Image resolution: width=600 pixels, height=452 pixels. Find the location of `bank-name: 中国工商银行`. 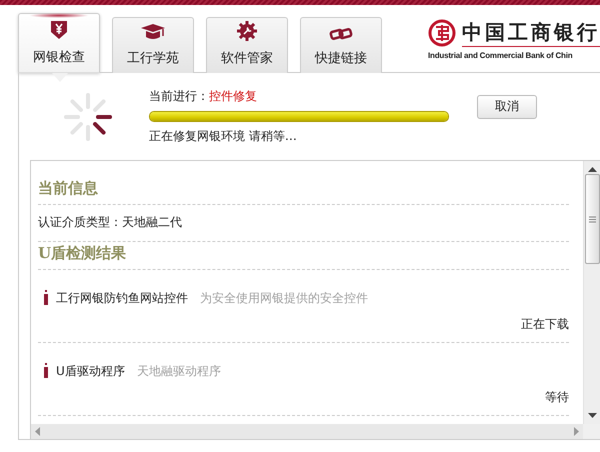

bank-name: 中国工商银行 is located at coordinates (531, 33).